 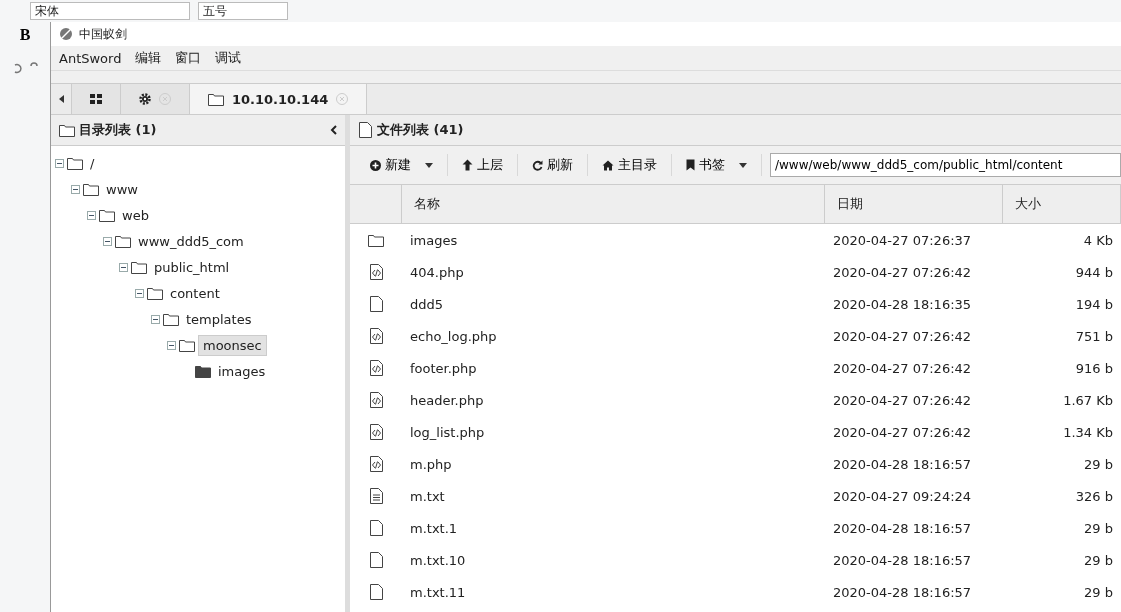 I want to click on file-date: 2020-04-27 09:24:24, so click(x=902, y=496).